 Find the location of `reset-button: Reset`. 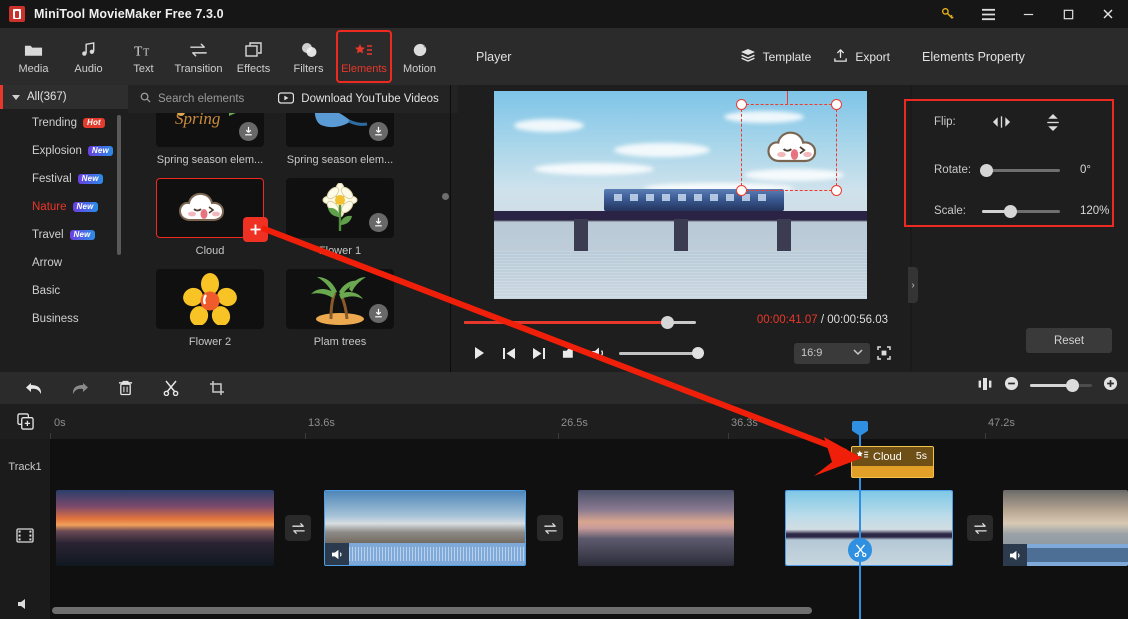

reset-button: Reset is located at coordinates (1069, 340).